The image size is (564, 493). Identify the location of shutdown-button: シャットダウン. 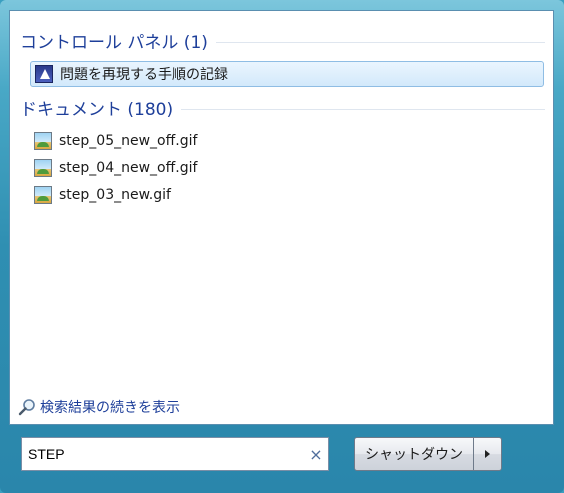
(414, 454).